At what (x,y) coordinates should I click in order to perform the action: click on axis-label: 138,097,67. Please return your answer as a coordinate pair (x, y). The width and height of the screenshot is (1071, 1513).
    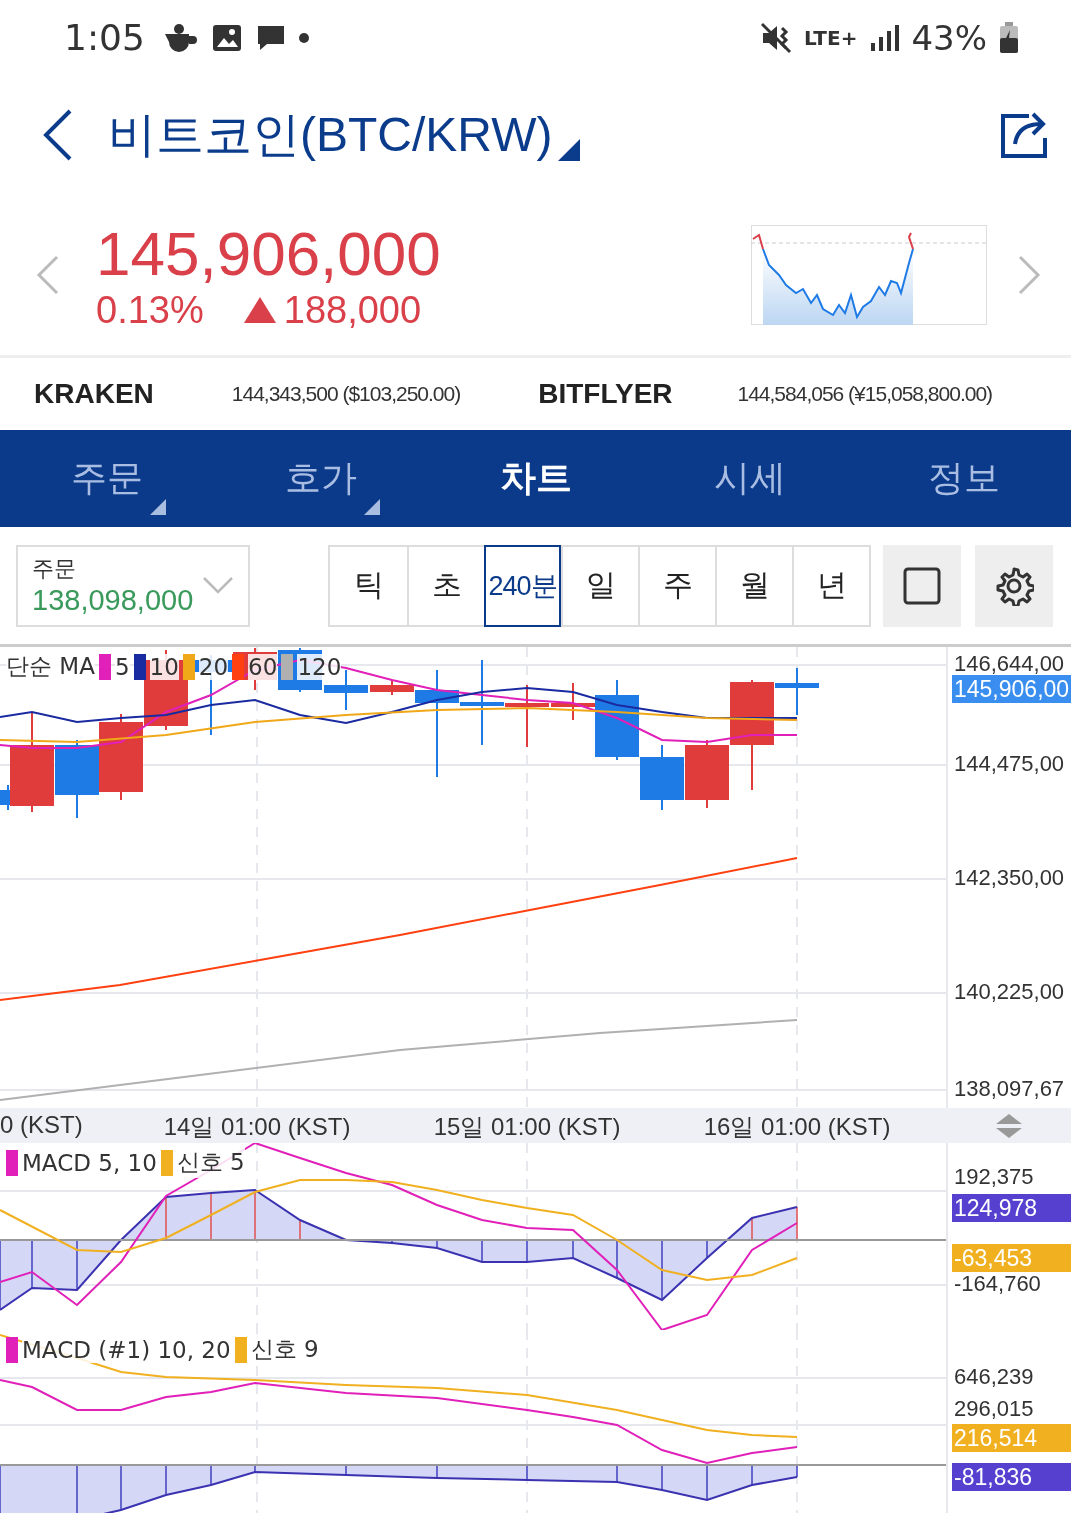
    Looking at the image, I should click on (1009, 1089).